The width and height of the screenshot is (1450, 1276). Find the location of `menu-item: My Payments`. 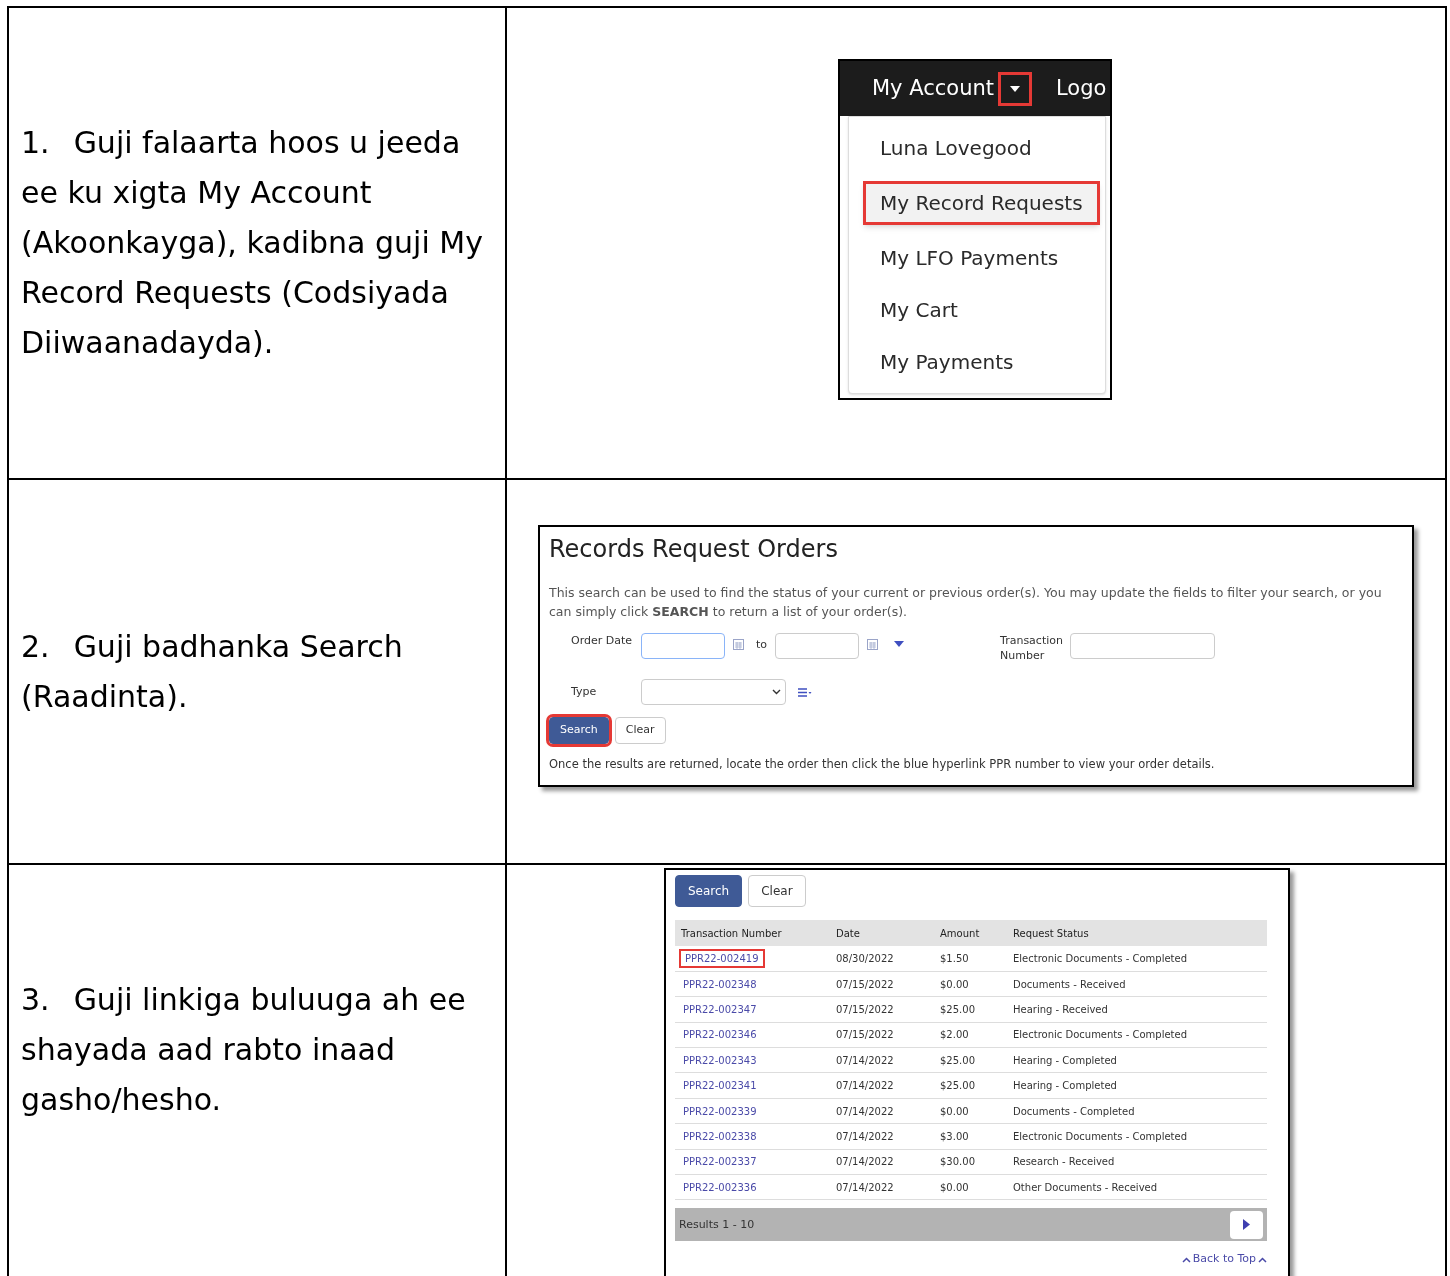

menu-item: My Payments is located at coordinates (947, 362).